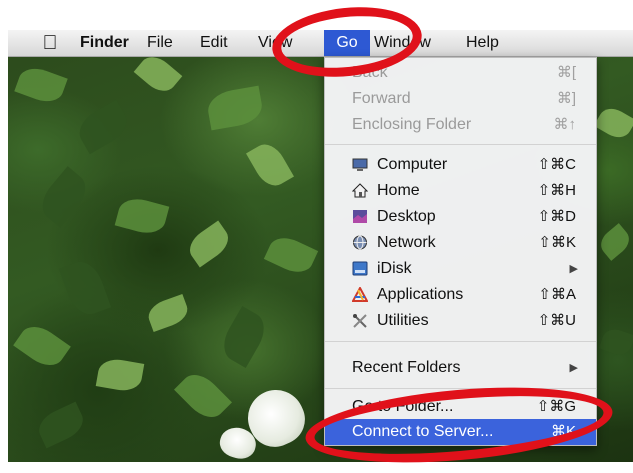 The height and width of the screenshot is (473, 633). I want to click on menu-item-applications: Applications ⇧⌘A, so click(460, 295).